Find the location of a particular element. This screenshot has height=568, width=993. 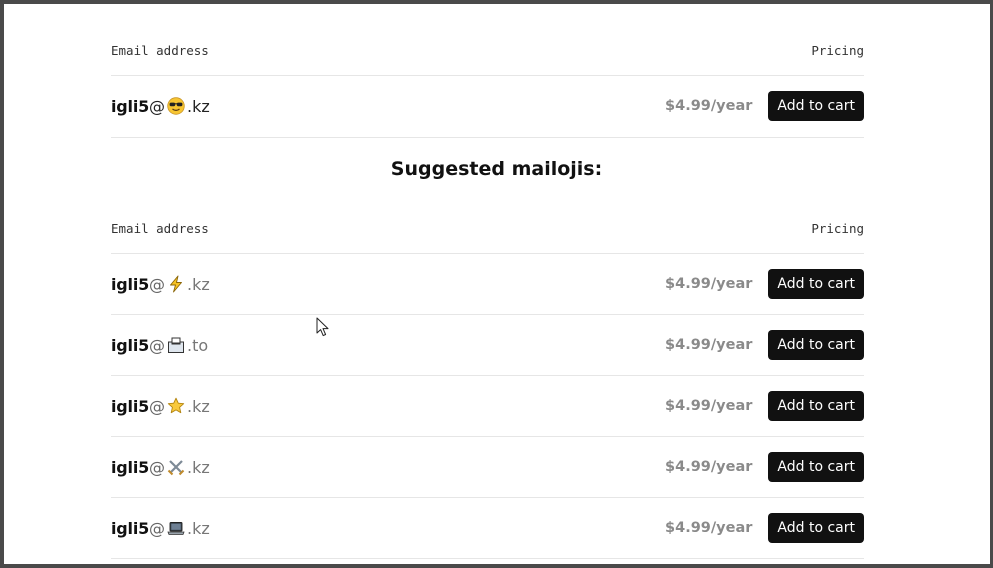

suggested-title: Suggested mailojis: is located at coordinates (496, 169).